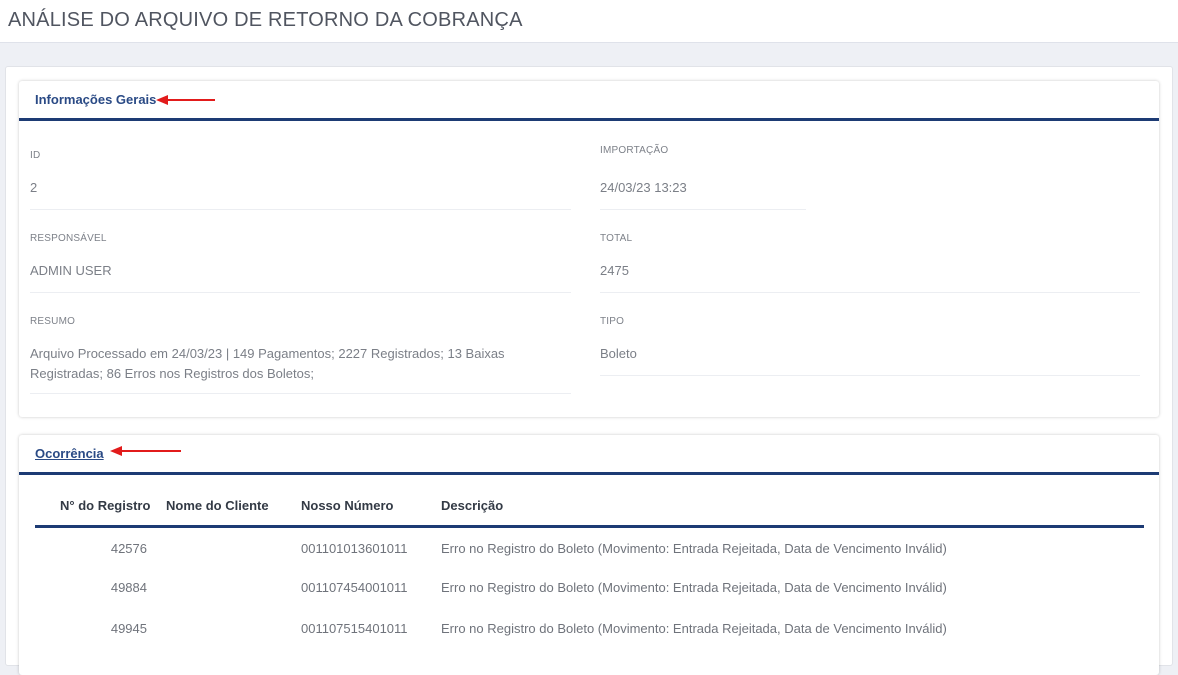 This screenshot has height=675, width=1178. I want to click on cell-nosso-numero: 001107515401011, so click(354, 628).